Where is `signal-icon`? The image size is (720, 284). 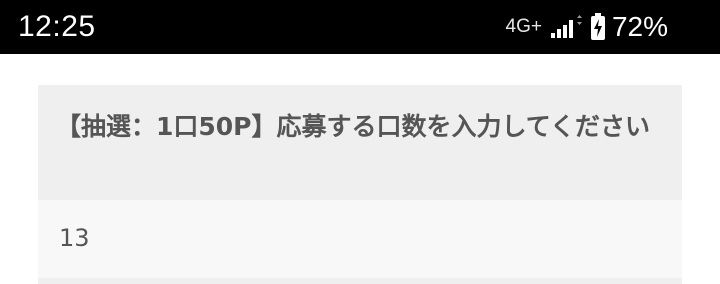
signal-icon is located at coordinates (567, 27).